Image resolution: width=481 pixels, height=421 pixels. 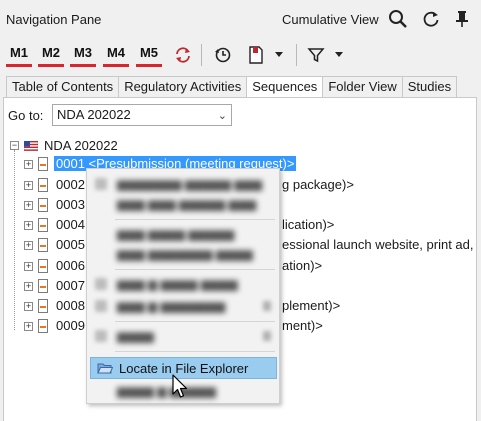 What do you see at coordinates (398, 19) in the screenshot?
I see `search-icon` at bounding box center [398, 19].